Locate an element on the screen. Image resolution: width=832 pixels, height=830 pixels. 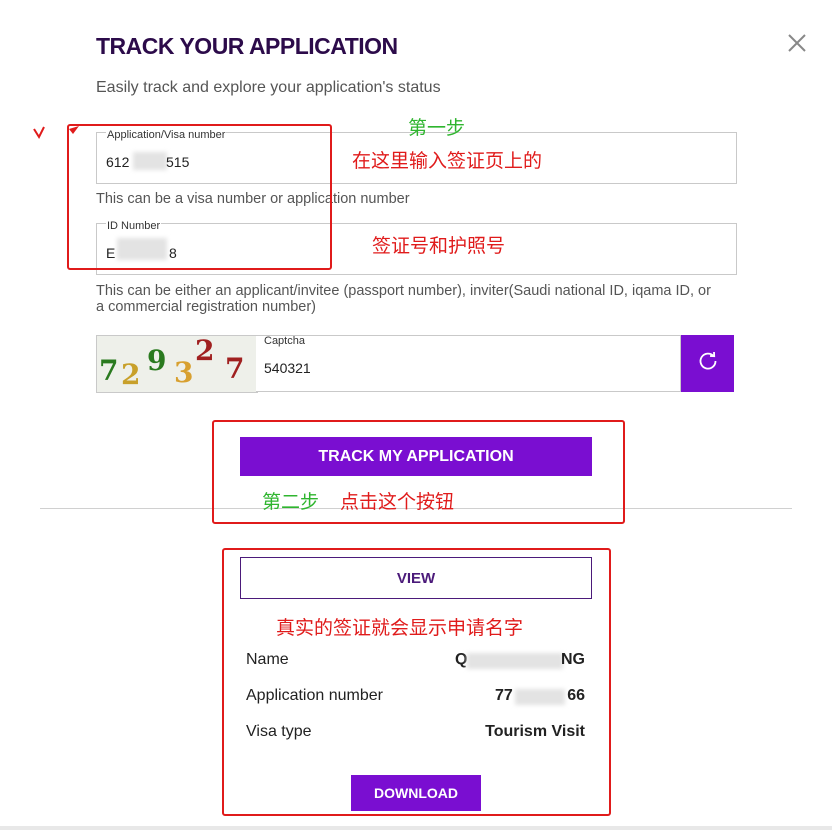
annotation-step1-note2: 签证号和护照号 is located at coordinates (439, 246).